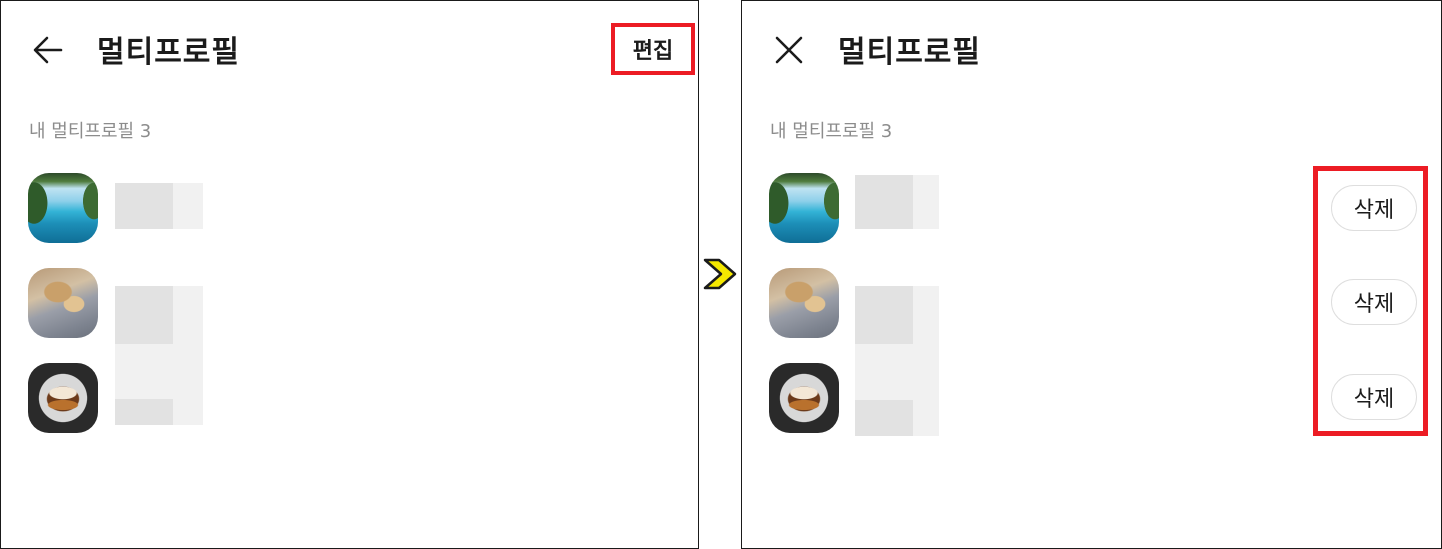 The height and width of the screenshot is (549, 1442). I want to click on close-x-icon, so click(789, 50).